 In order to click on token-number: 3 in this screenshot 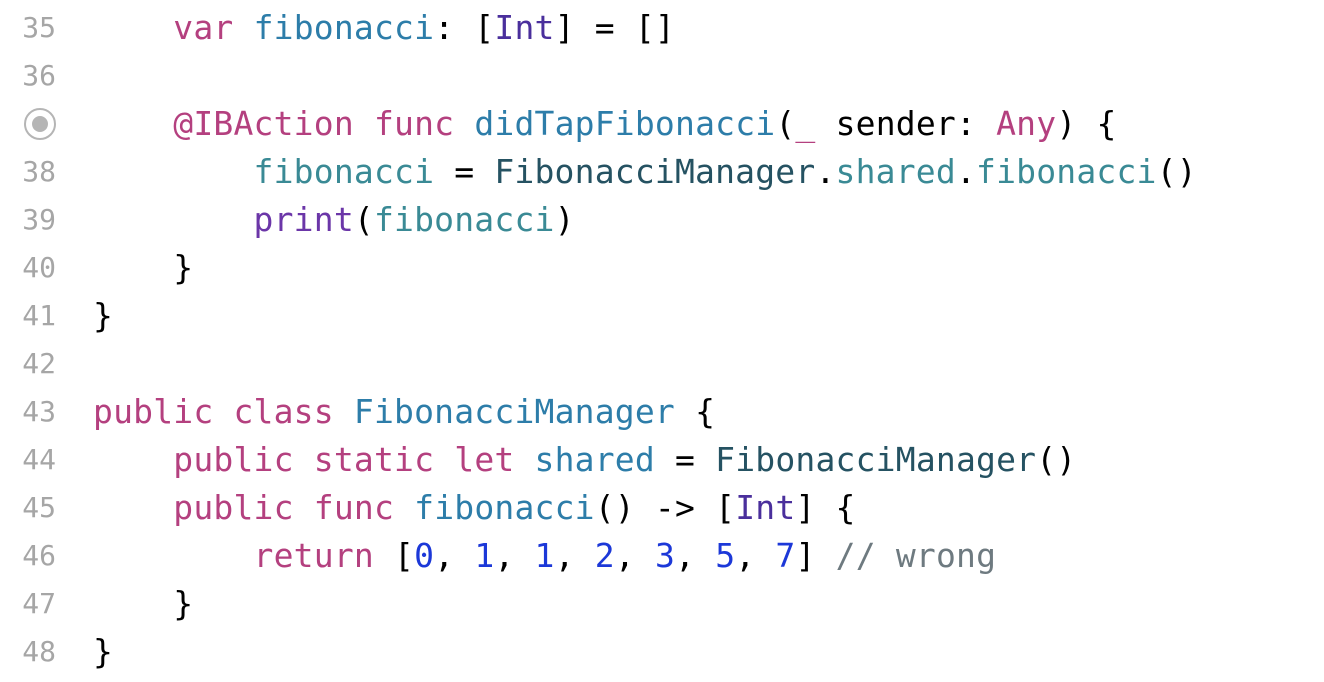, I will do `click(665, 555)`.